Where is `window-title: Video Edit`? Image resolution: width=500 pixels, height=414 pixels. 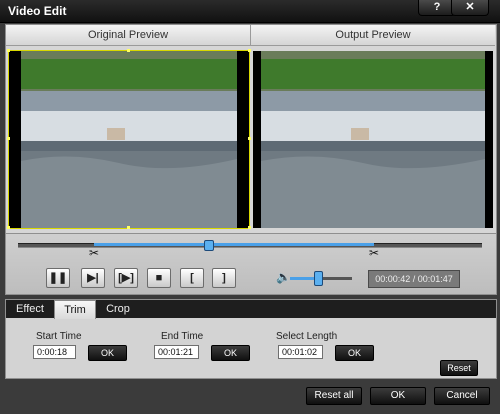 window-title: Video Edit is located at coordinates (37, 11).